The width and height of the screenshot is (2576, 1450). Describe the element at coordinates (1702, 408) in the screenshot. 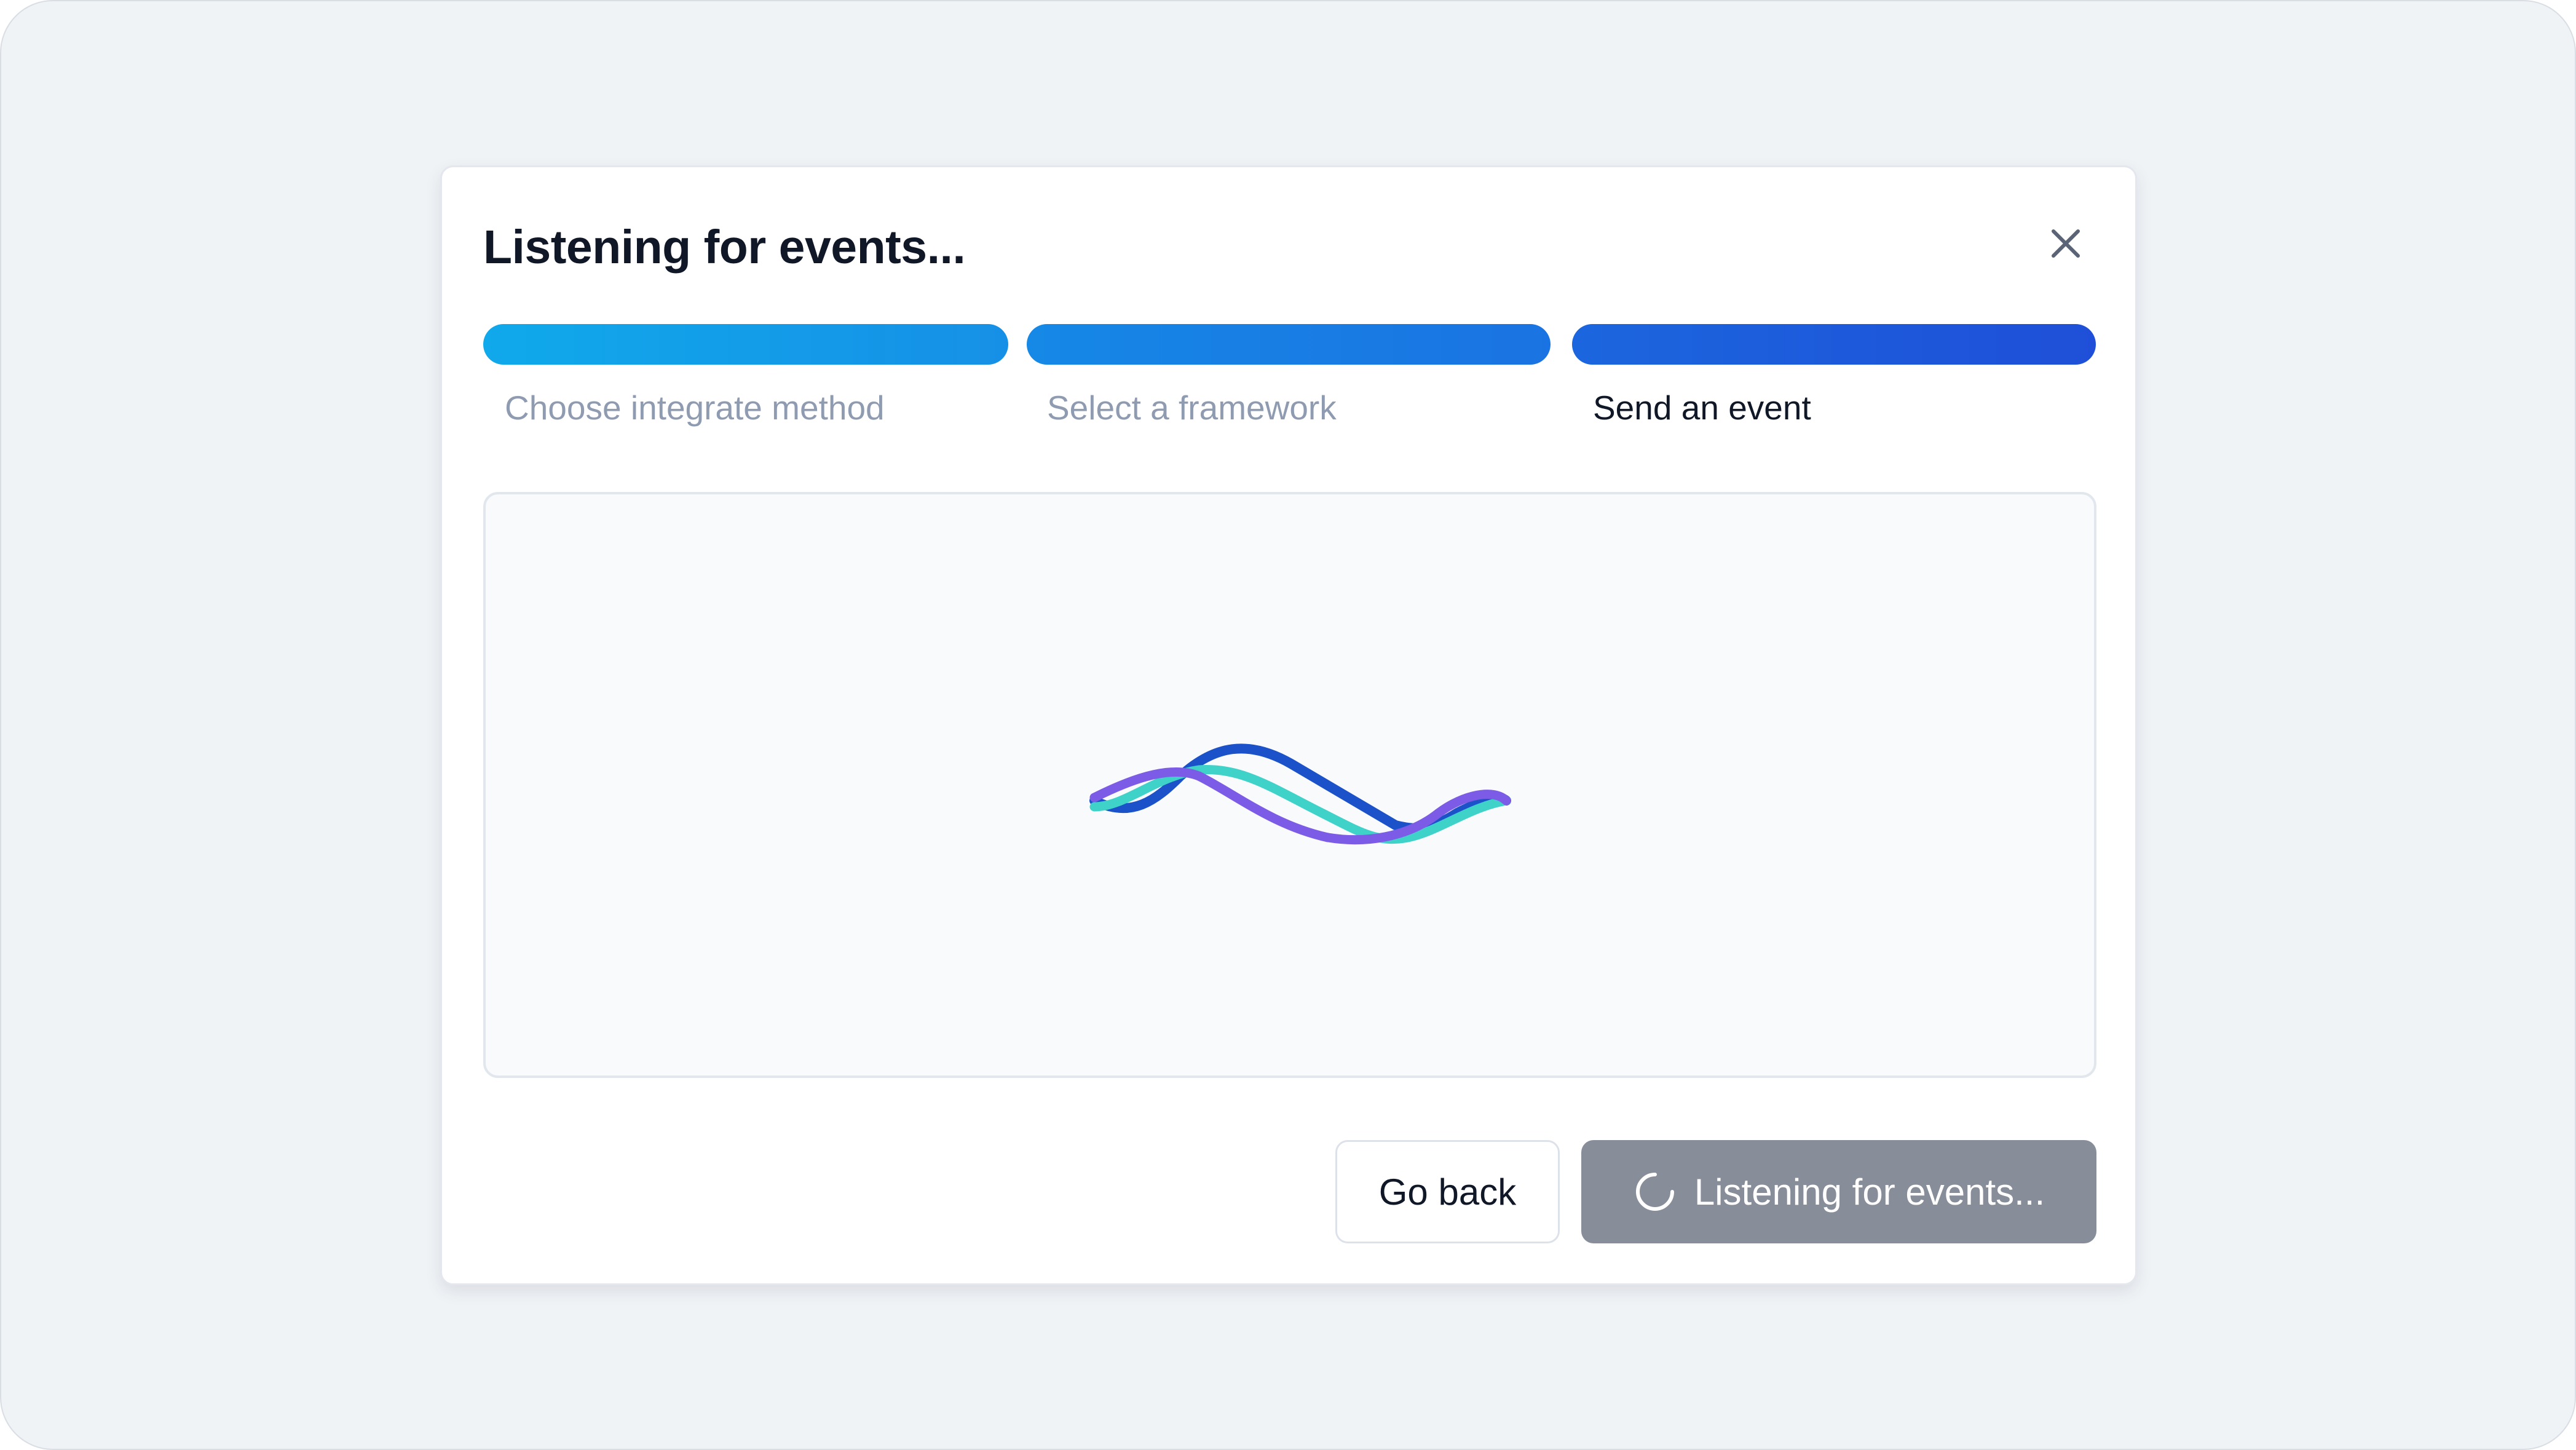

I see `step-label-send-event: Send an event` at that location.